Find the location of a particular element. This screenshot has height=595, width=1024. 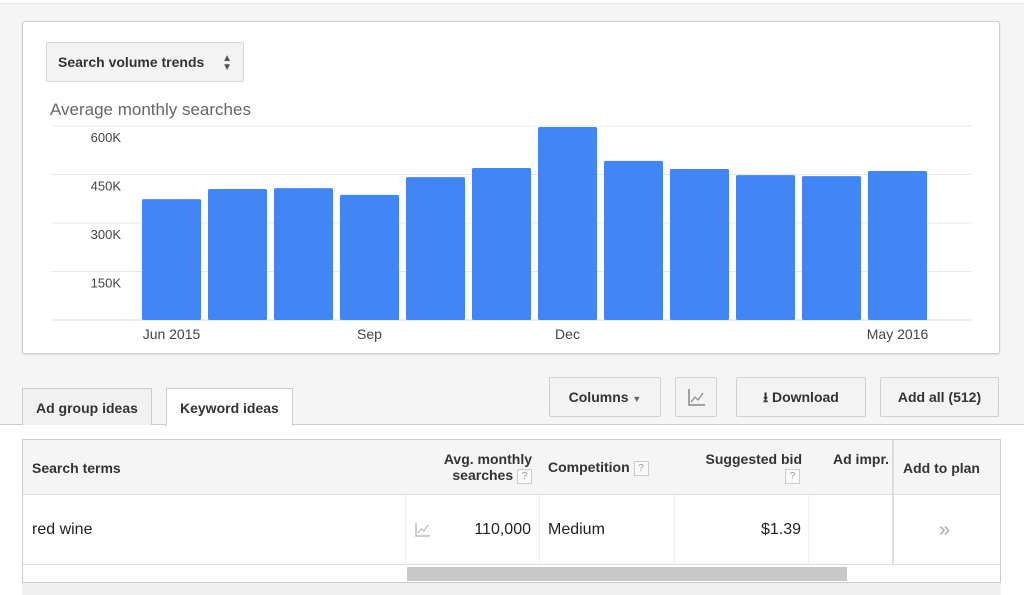

x-tick-label: May 2016 is located at coordinates (898, 334).